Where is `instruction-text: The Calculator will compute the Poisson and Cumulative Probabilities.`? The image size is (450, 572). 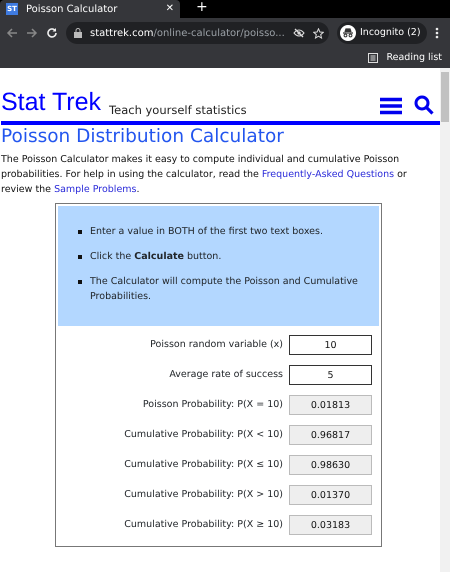 instruction-text: The Calculator will compute the Poisson and Cumulative Probabilities. is located at coordinates (224, 289).